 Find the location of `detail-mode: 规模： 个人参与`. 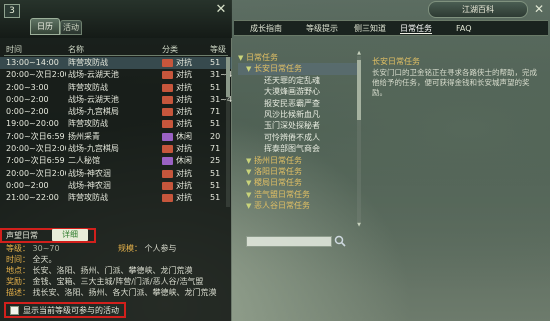

detail-mode: 规模： 个人参与 is located at coordinates (147, 249).